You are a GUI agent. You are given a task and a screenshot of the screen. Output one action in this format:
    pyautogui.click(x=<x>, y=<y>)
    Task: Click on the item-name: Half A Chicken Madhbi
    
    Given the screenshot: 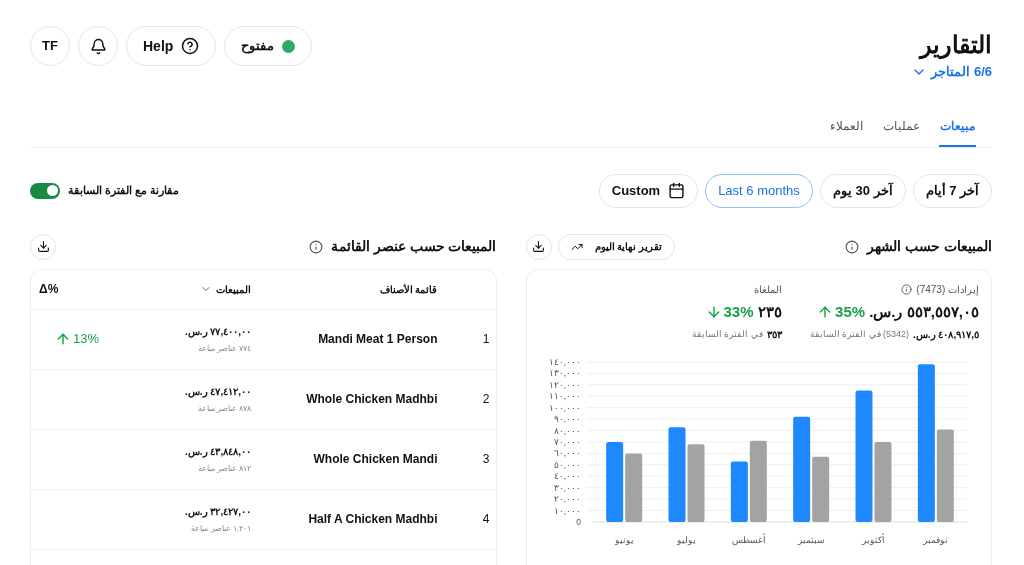 What is the action you would take?
    pyautogui.click(x=372, y=519)
    